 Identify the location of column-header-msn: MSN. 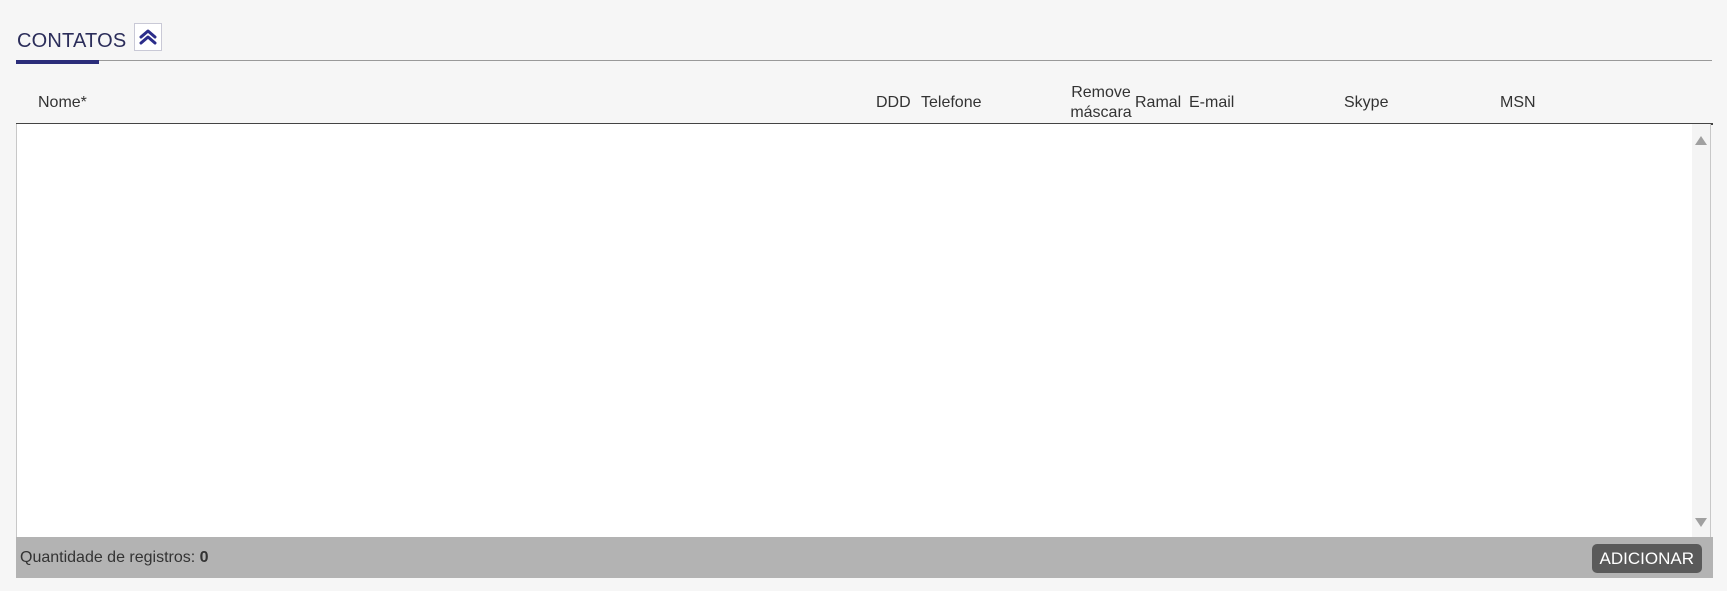
(1518, 103).